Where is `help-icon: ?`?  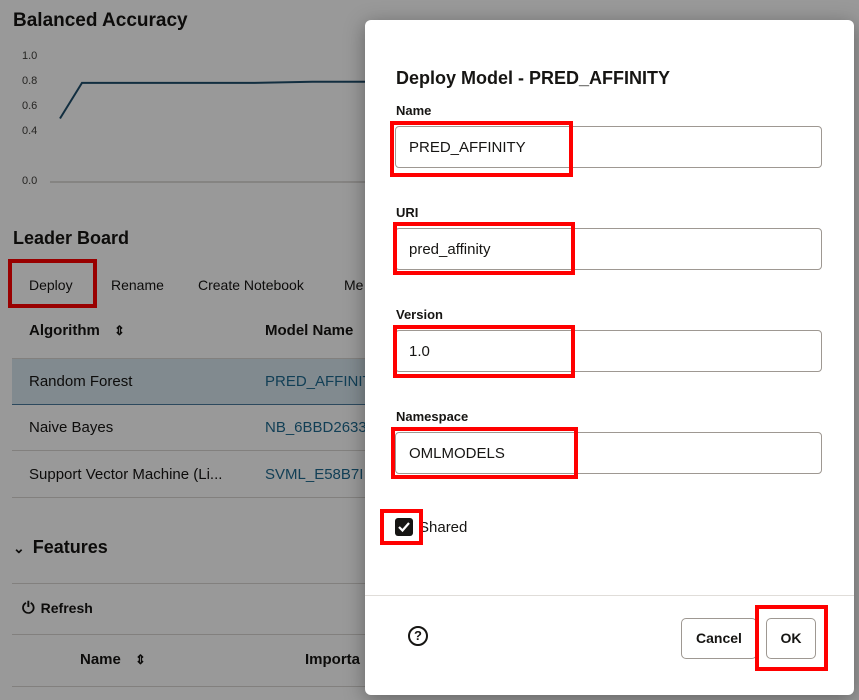 help-icon: ? is located at coordinates (418, 636).